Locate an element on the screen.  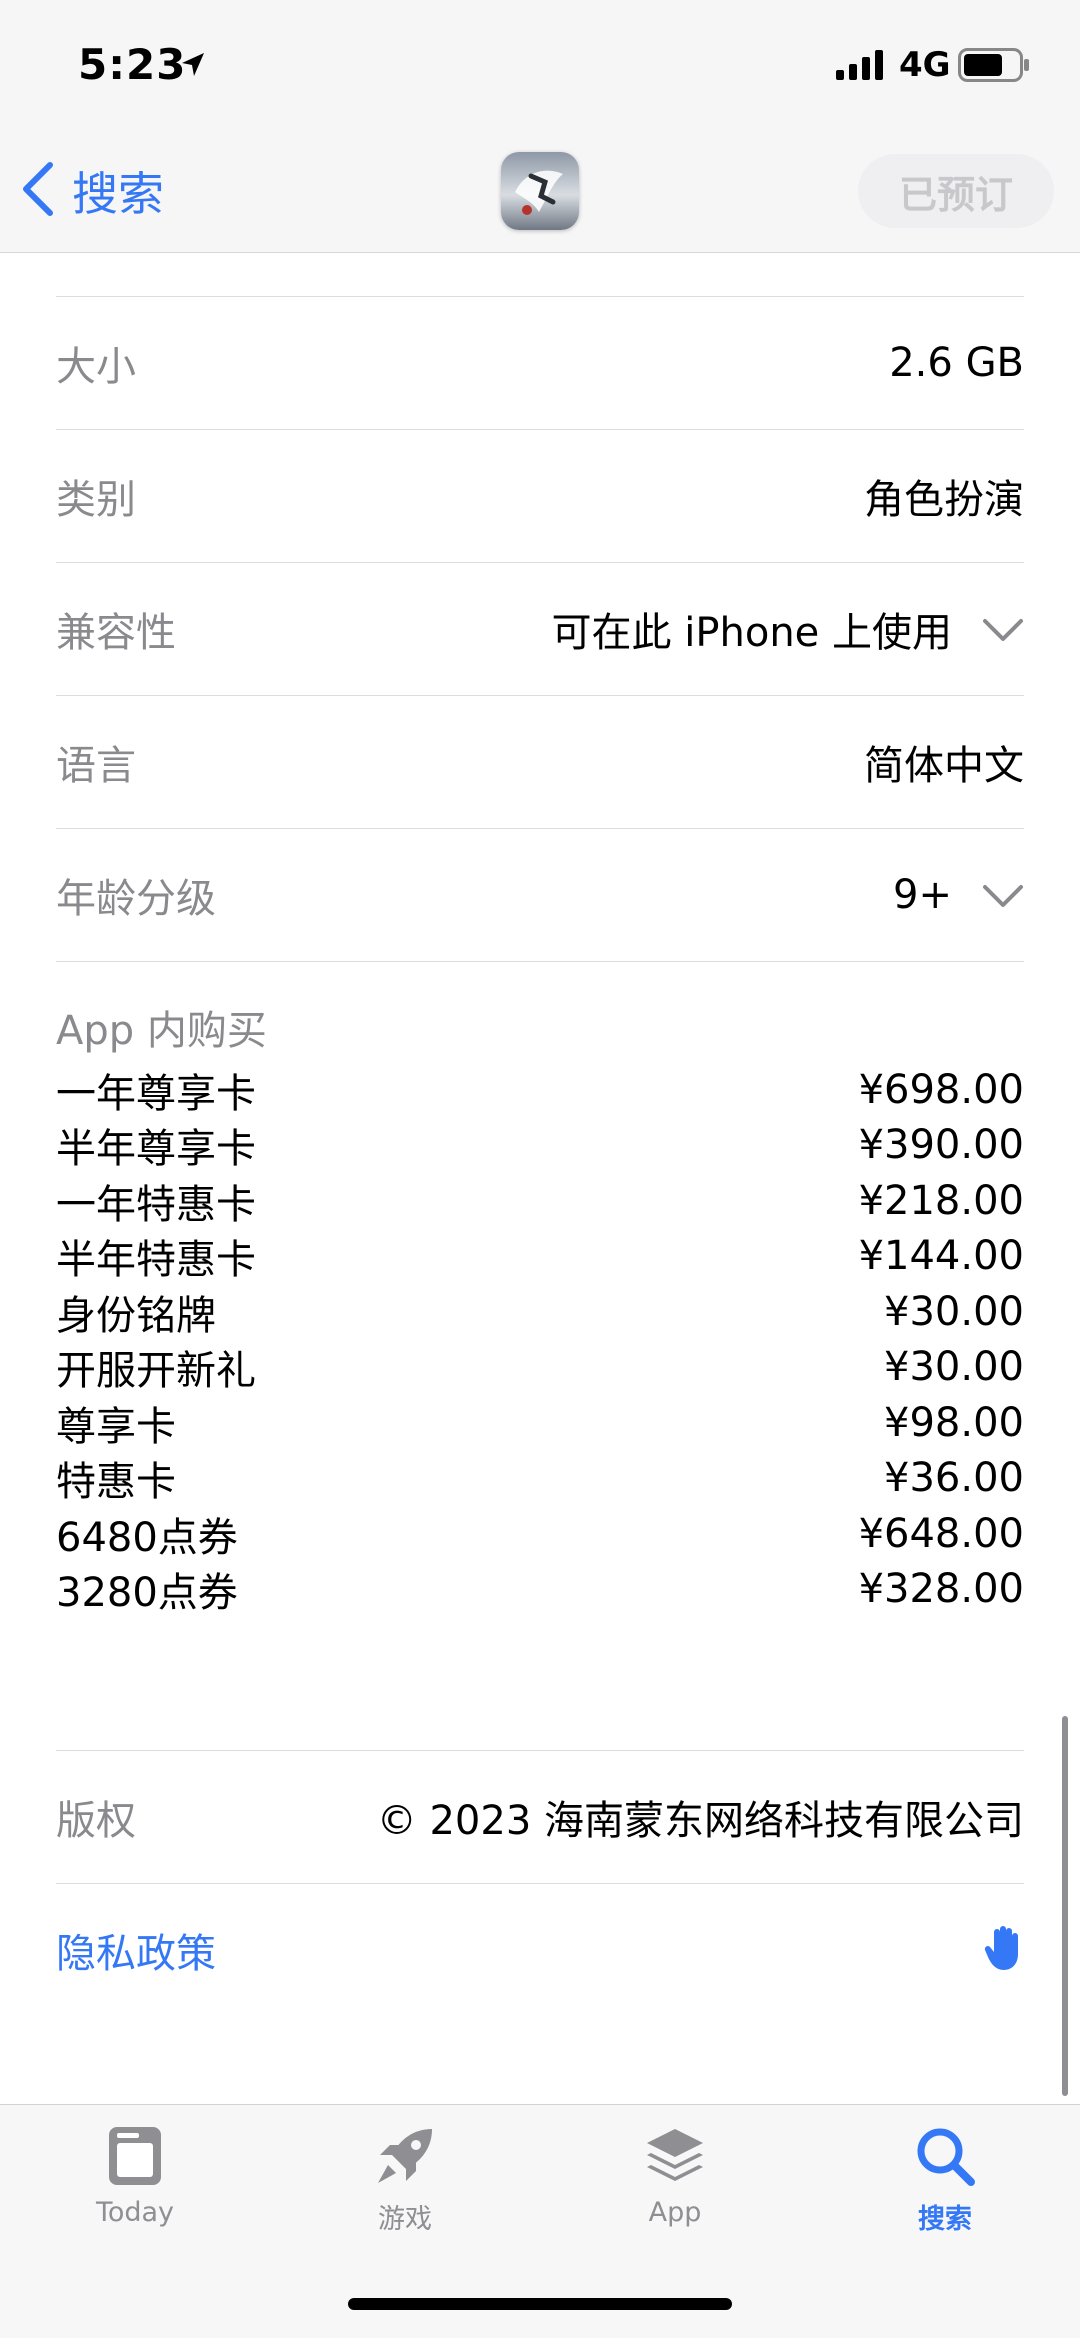
info-row-category: 类别 角色扮演 is located at coordinates (540, 495).